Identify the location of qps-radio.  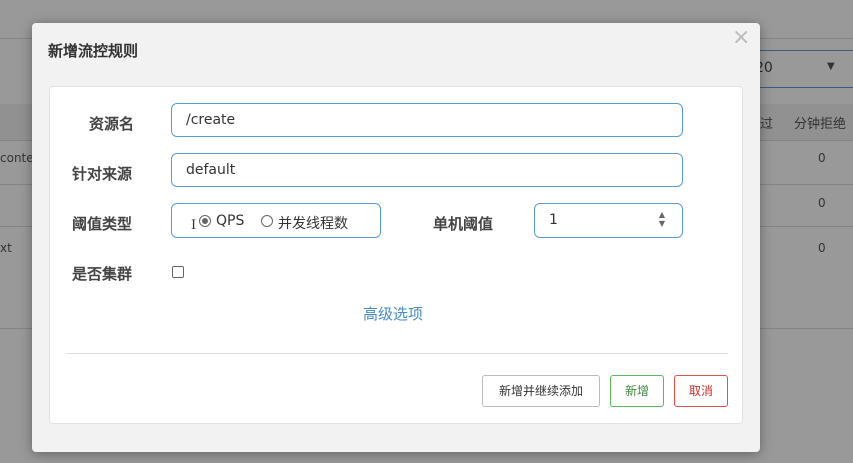
(205, 221).